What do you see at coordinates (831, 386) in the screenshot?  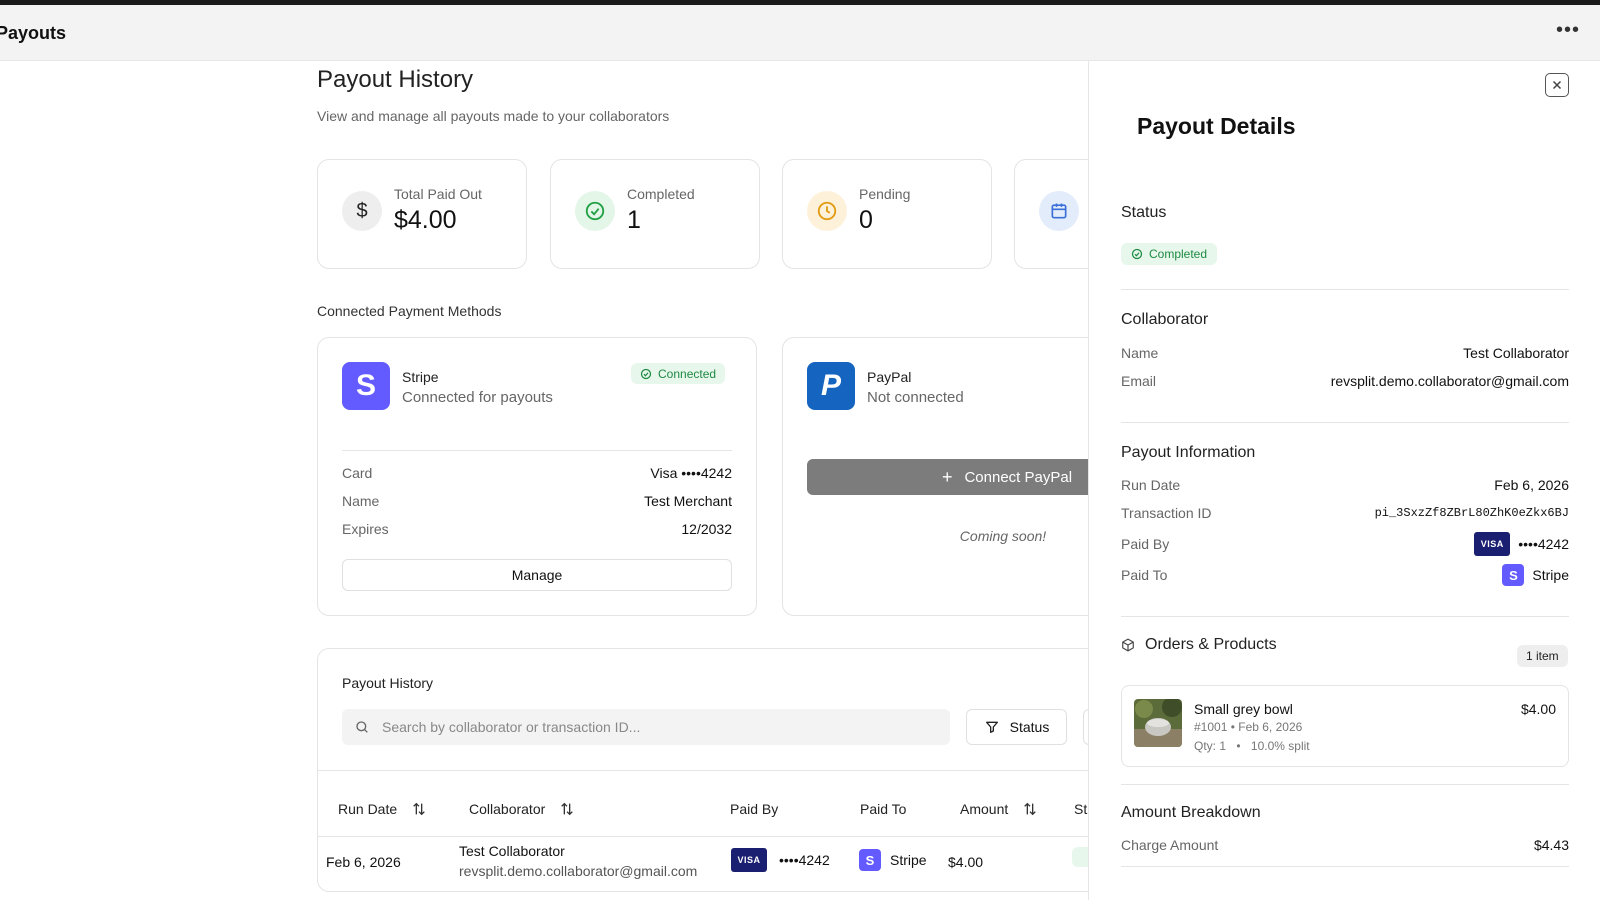 I see `paypal-logo-icon: P` at bounding box center [831, 386].